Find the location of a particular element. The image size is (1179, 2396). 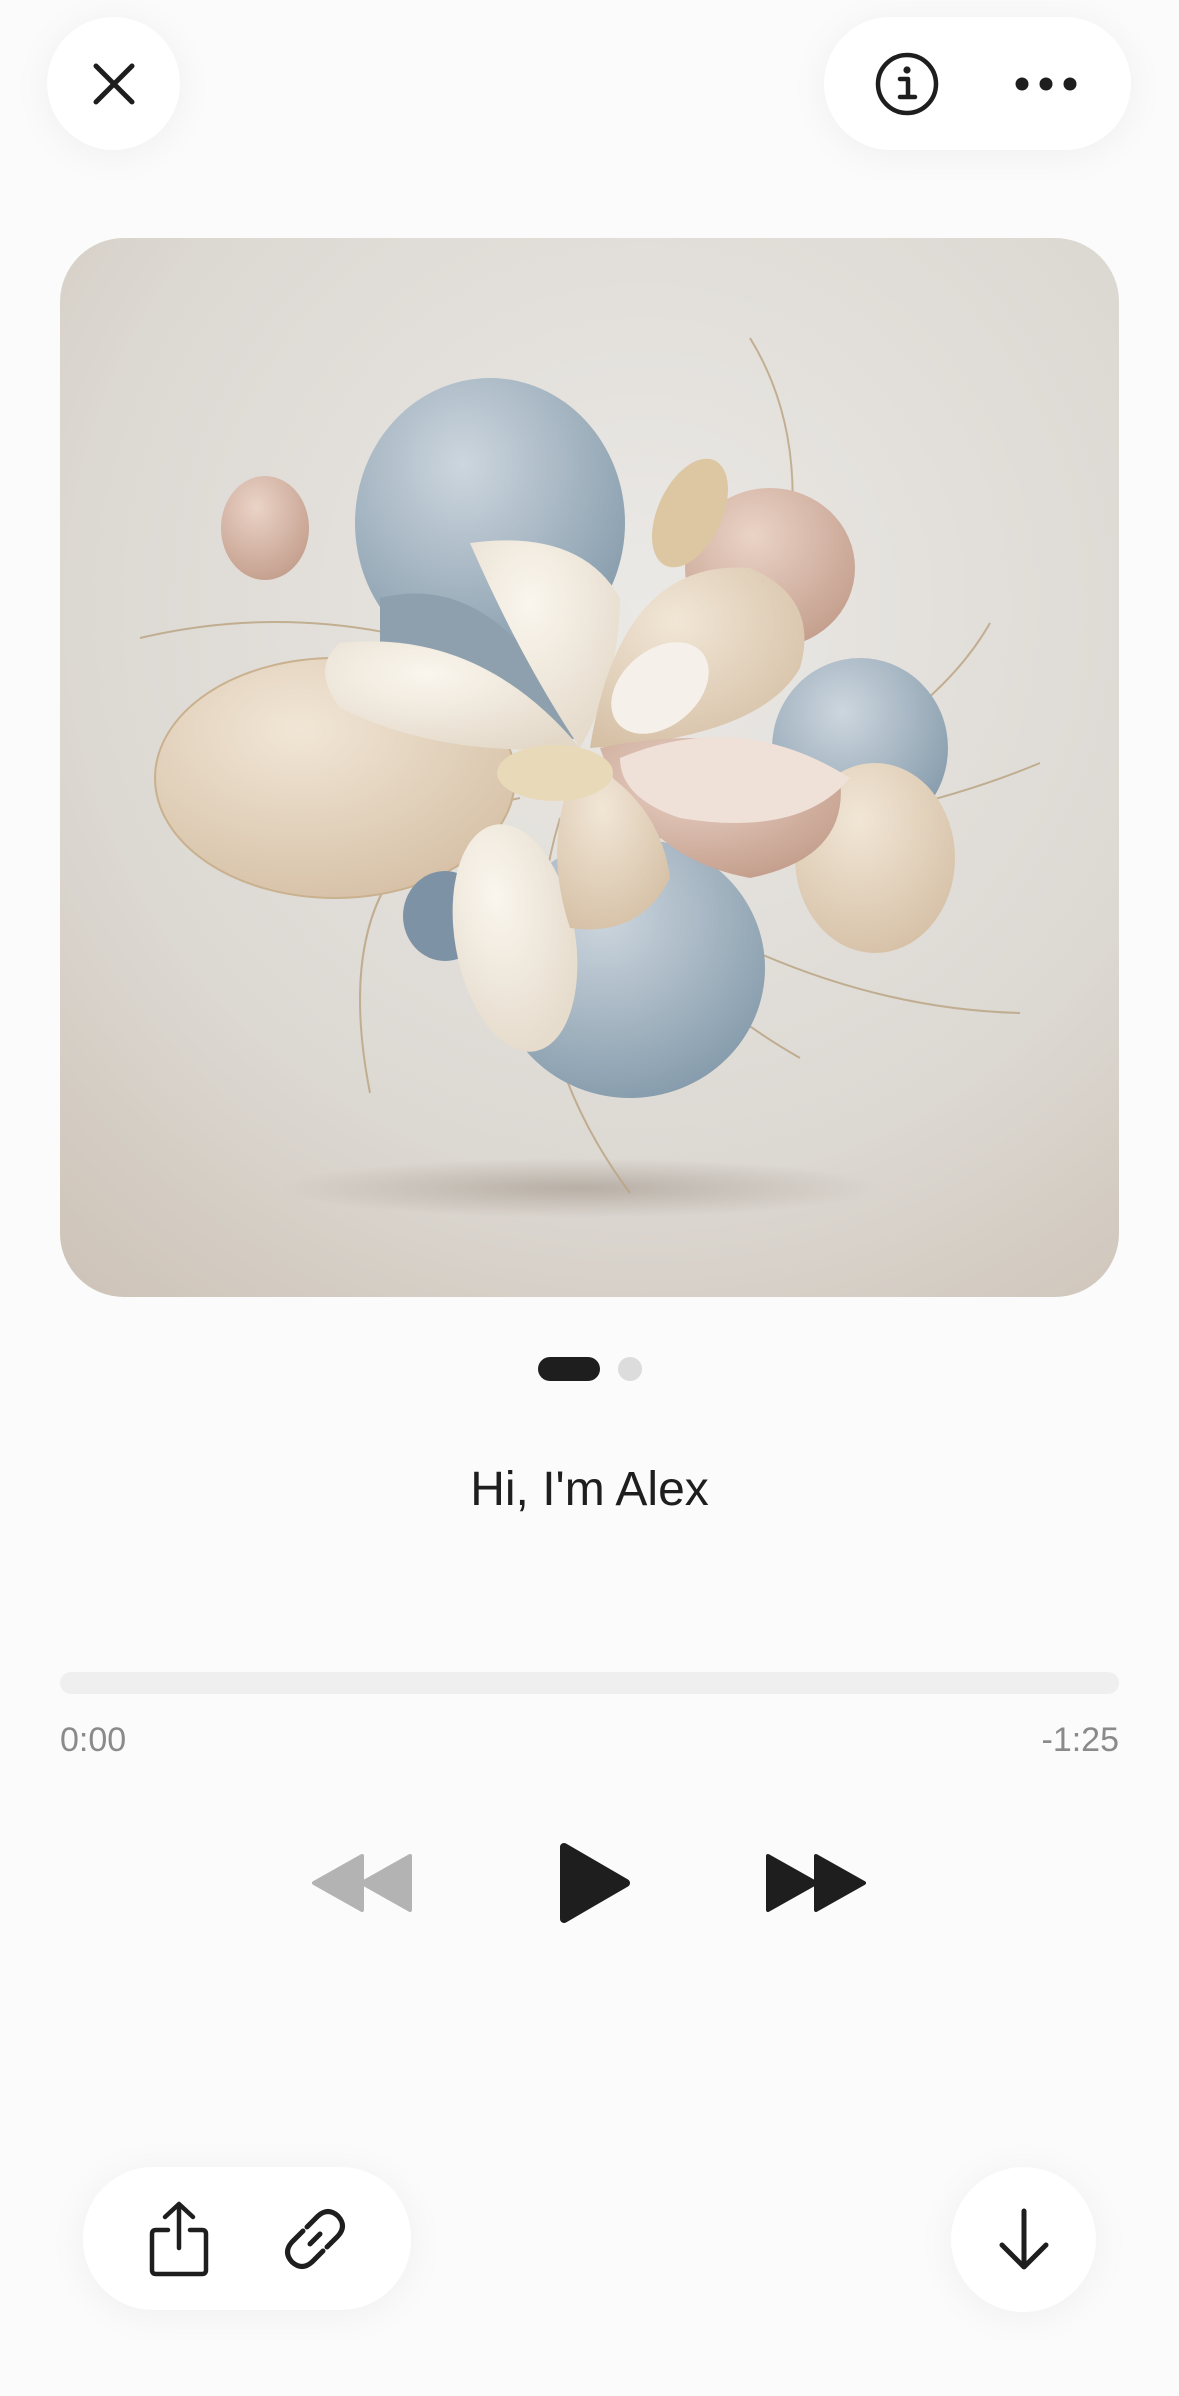

track-title: Hi, I'm Alex is located at coordinates (589, 1489).